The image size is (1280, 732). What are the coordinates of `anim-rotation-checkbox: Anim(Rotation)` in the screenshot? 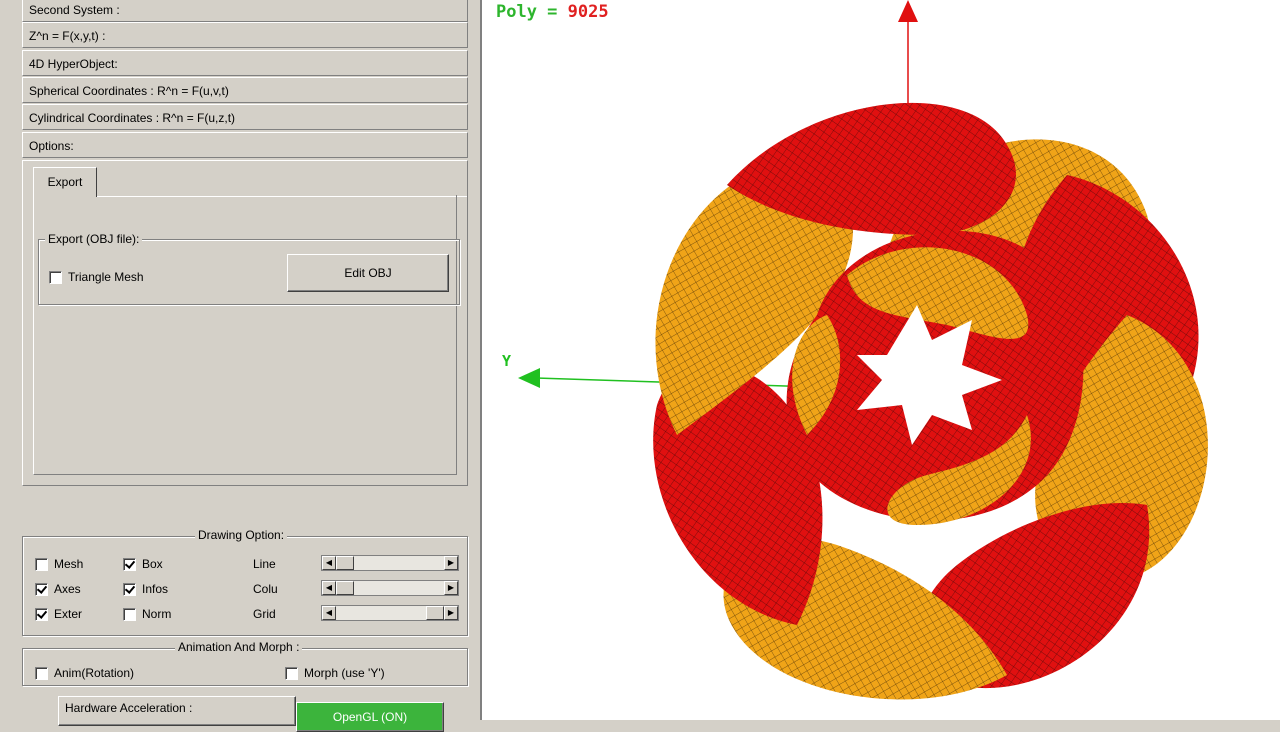 It's located at (84, 673).